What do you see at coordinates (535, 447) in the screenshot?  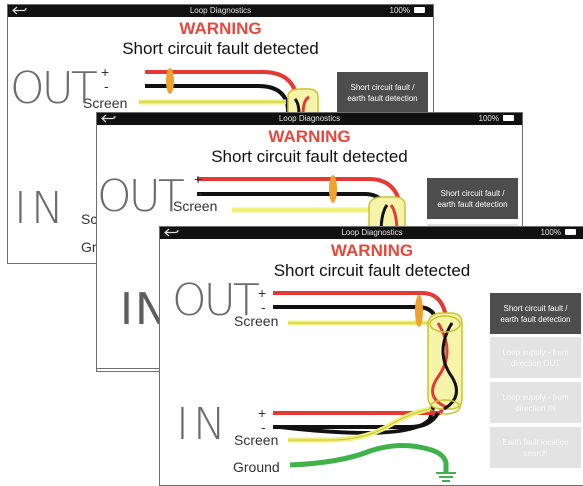 I see `earth-fault-search-button: Earth fault location search` at bounding box center [535, 447].